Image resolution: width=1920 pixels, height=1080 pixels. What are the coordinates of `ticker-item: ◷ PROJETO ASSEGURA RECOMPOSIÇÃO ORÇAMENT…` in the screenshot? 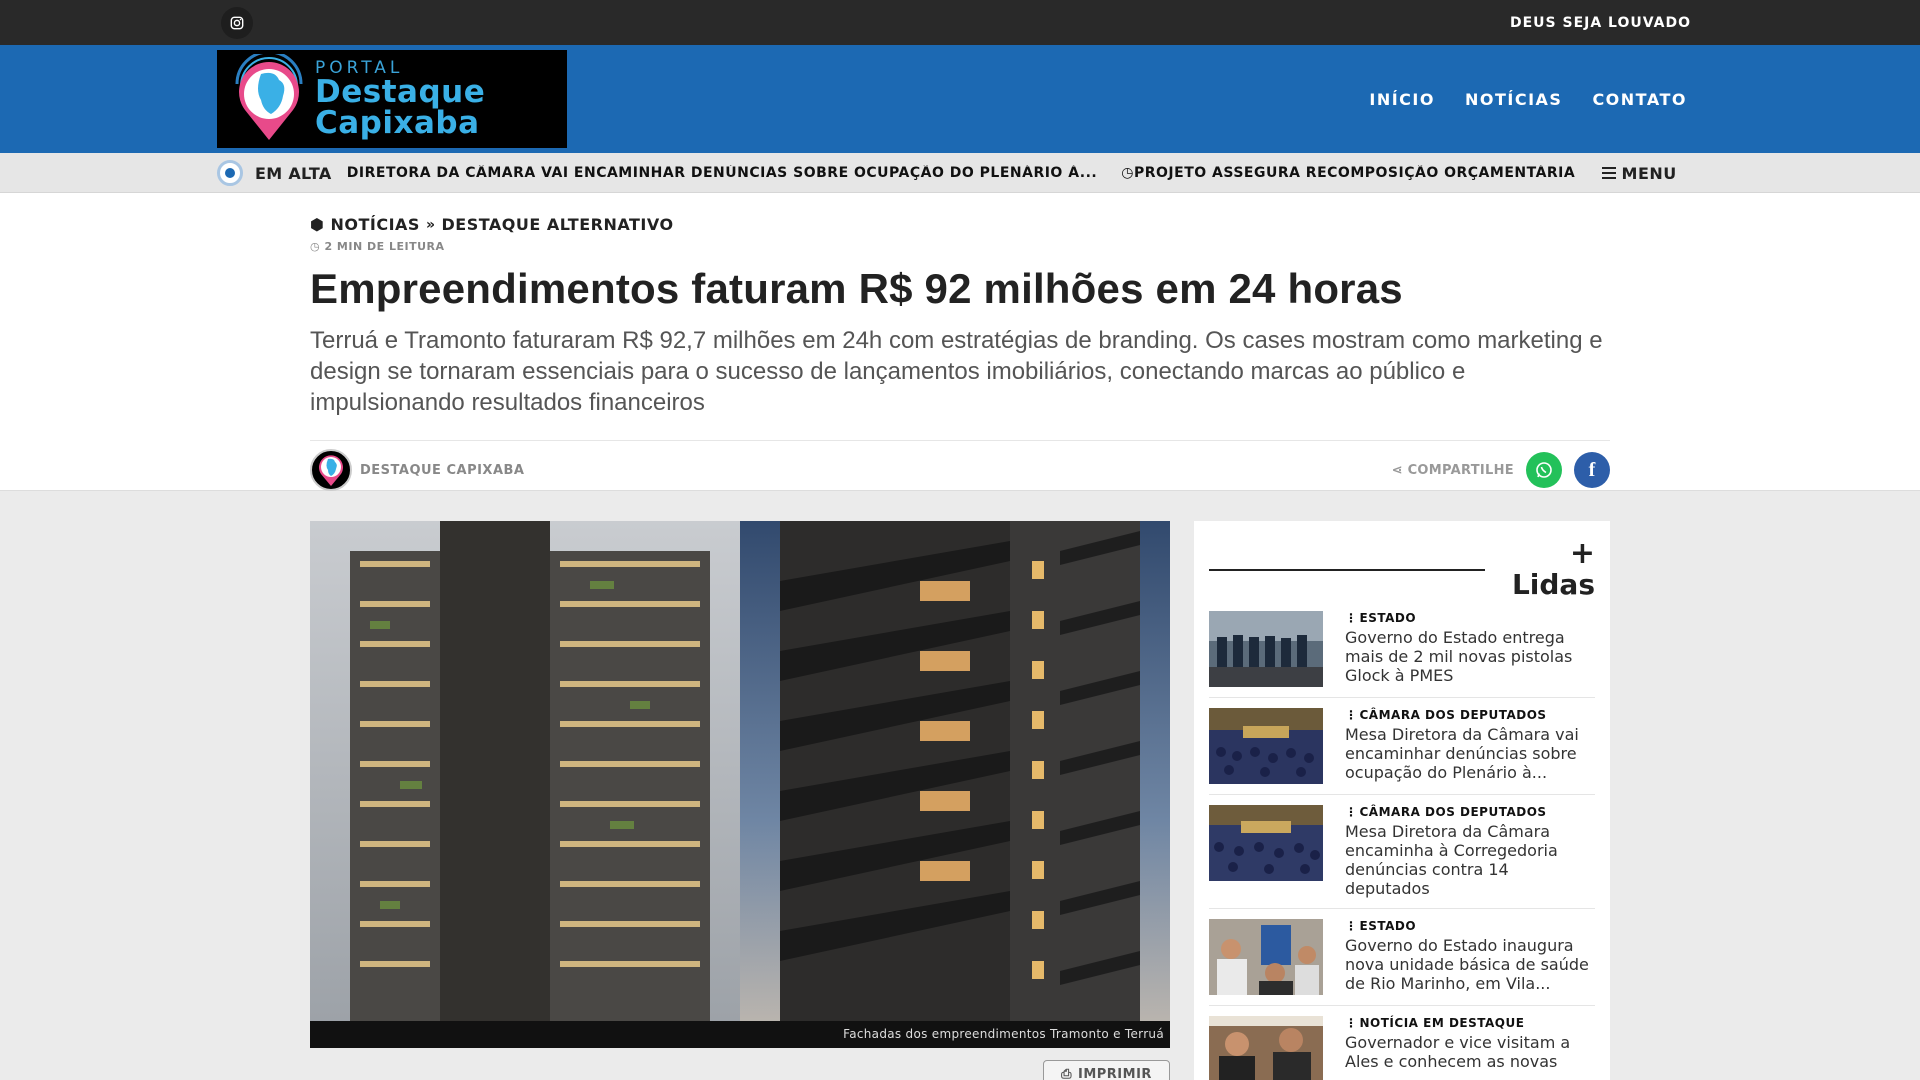 It's located at (1348, 173).